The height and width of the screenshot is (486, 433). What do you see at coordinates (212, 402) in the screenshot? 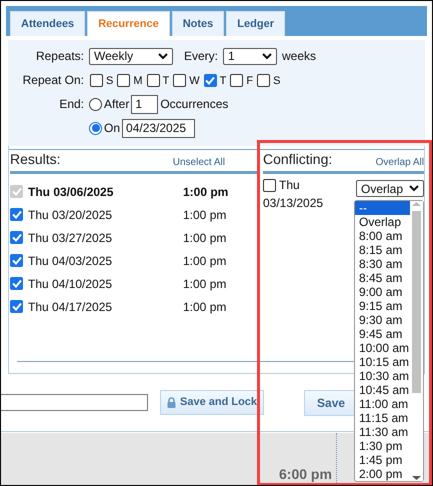
I see `button: Save and Lock` at bounding box center [212, 402].